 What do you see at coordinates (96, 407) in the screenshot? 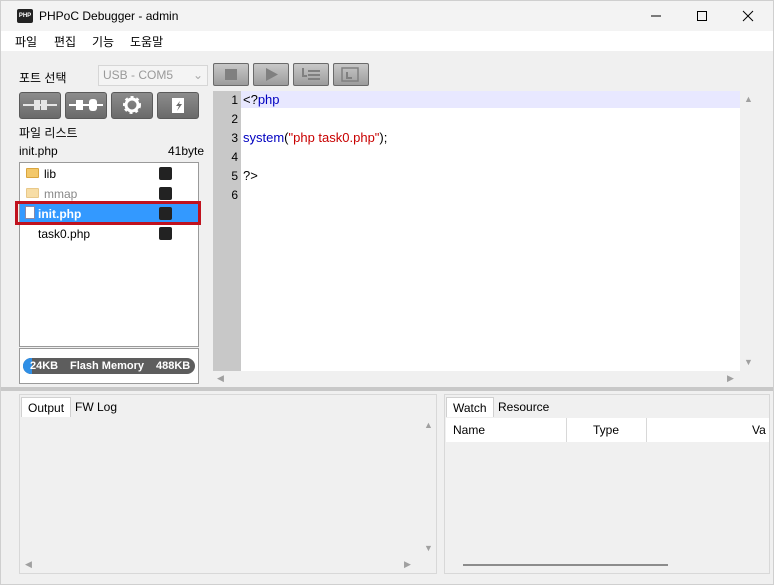
I see `tab-fw-log: FW Log` at bounding box center [96, 407].